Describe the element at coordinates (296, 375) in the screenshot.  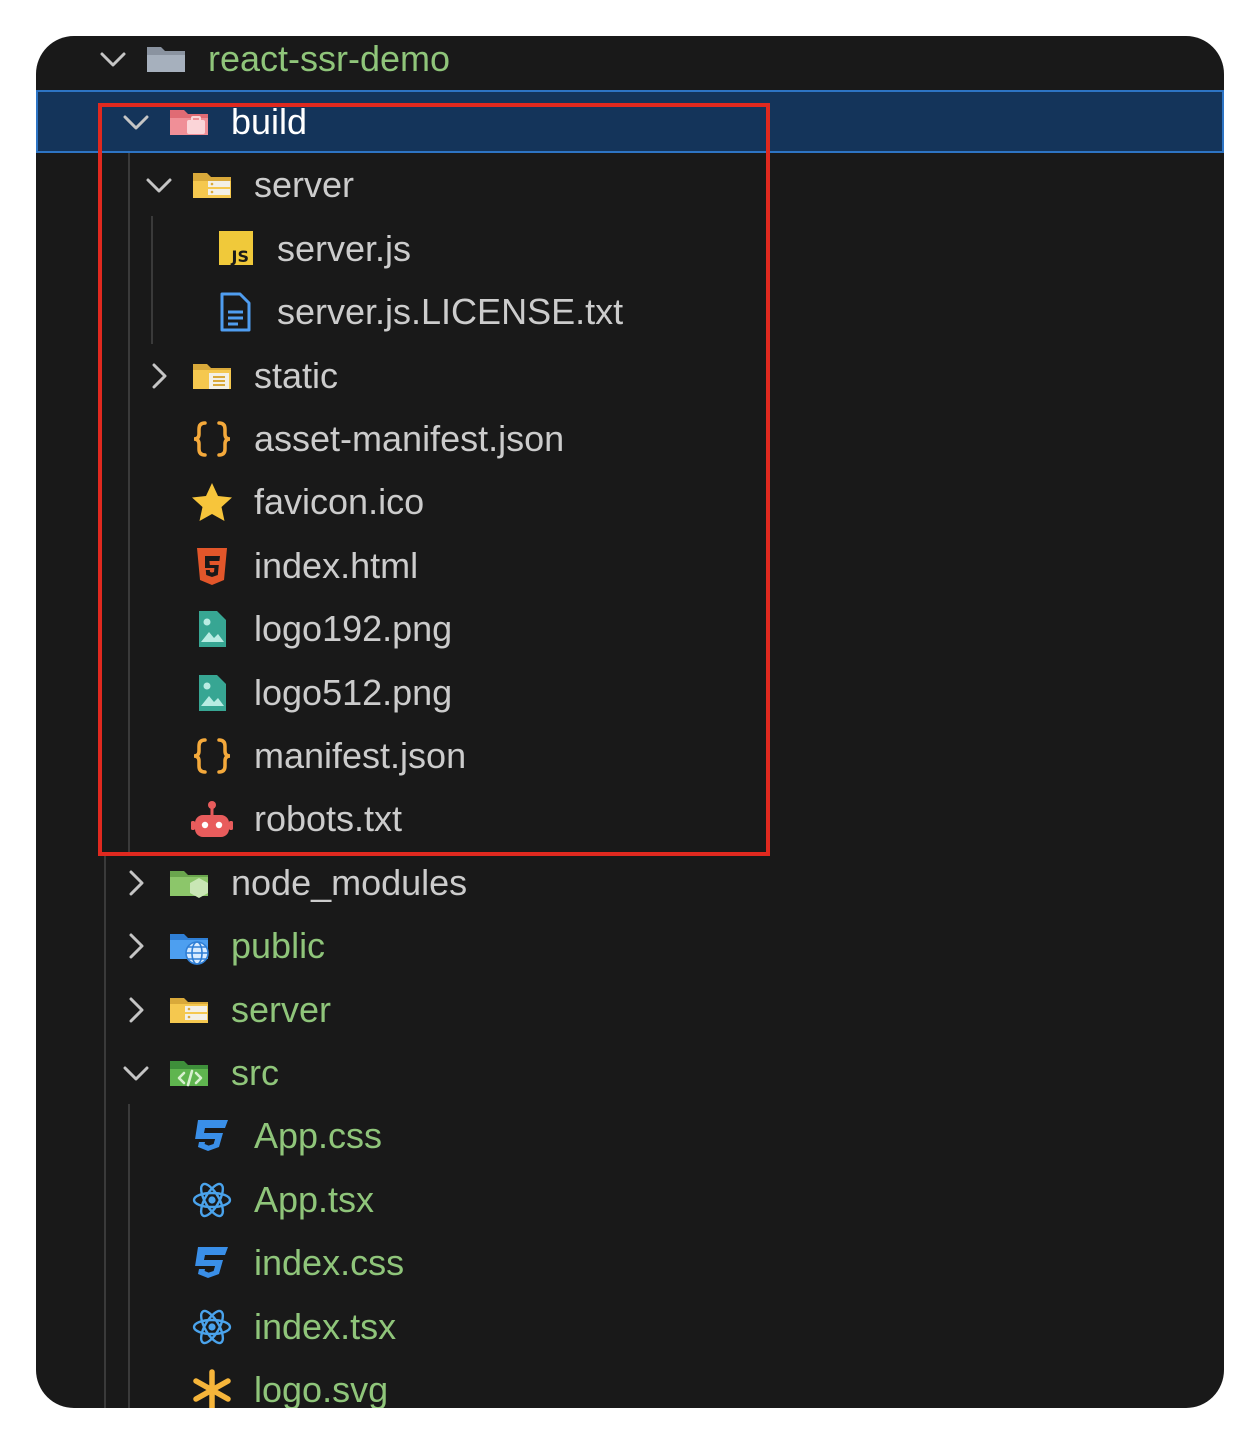
I see `tree-label: static` at that location.